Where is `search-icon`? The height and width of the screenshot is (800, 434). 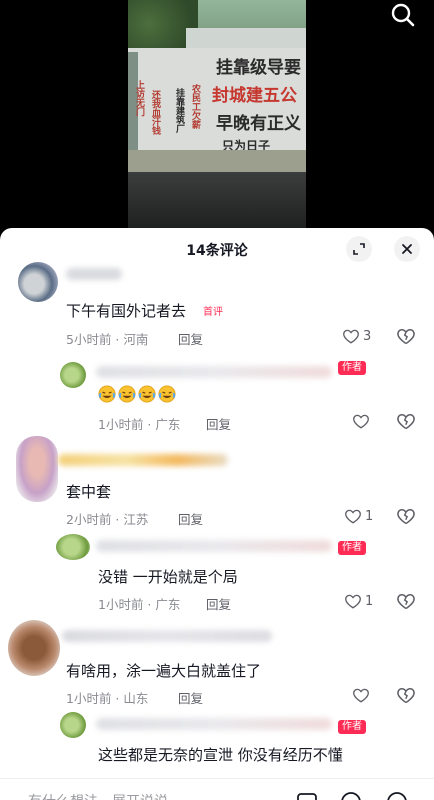
search-icon is located at coordinates (403, 15).